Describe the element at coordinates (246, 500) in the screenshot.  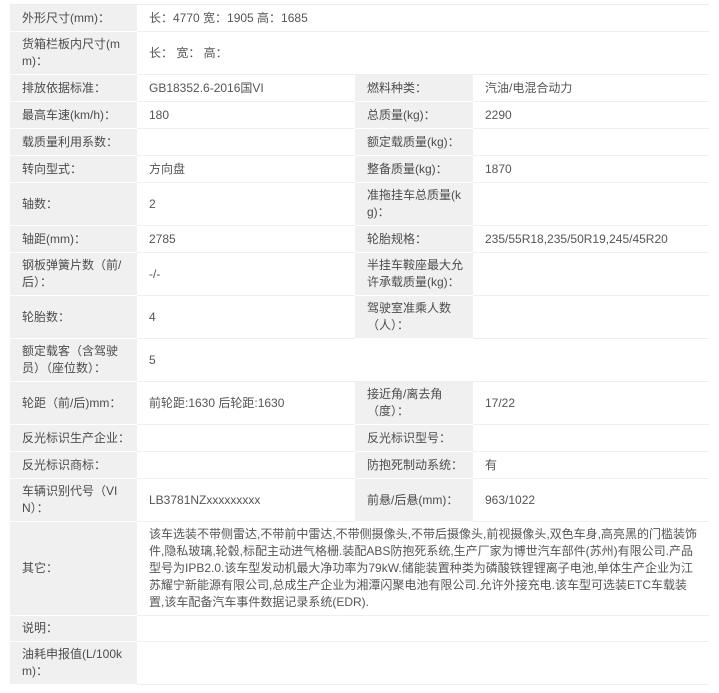
I see `field-value: LB3781NZxxxxxxxxx` at that location.